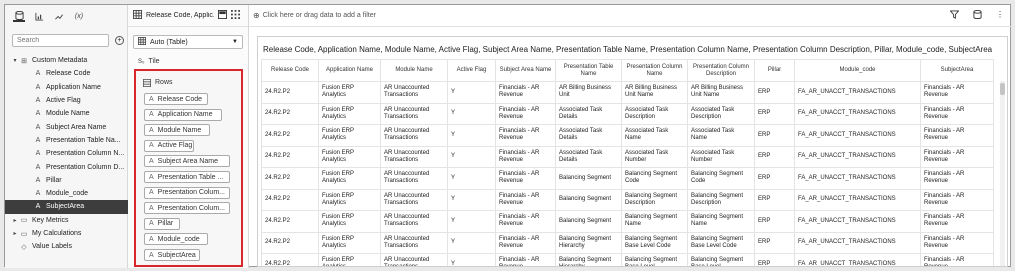  What do you see at coordinates (15, 60) in the screenshot?
I see `chevron-down-icon: ▾` at bounding box center [15, 60].